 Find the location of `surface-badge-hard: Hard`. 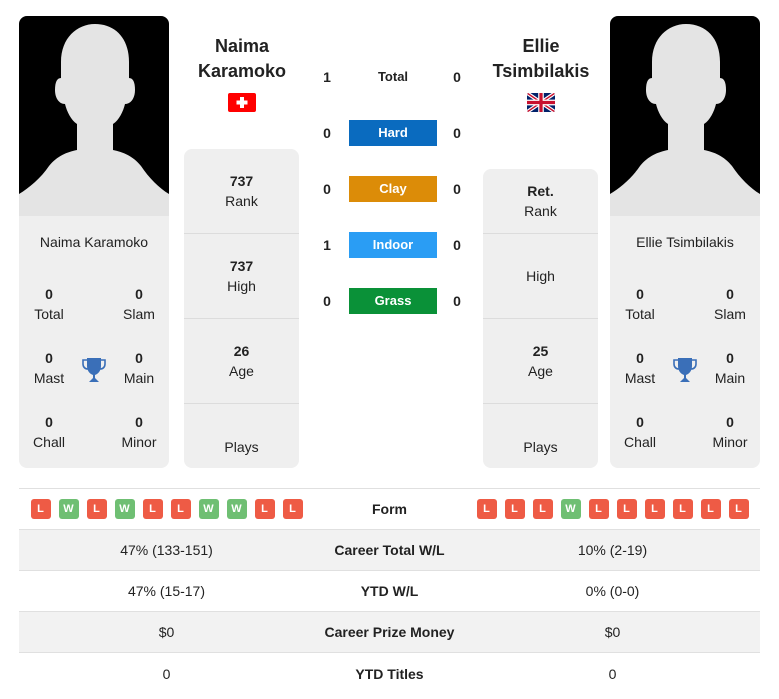

surface-badge-hard: Hard is located at coordinates (393, 133).